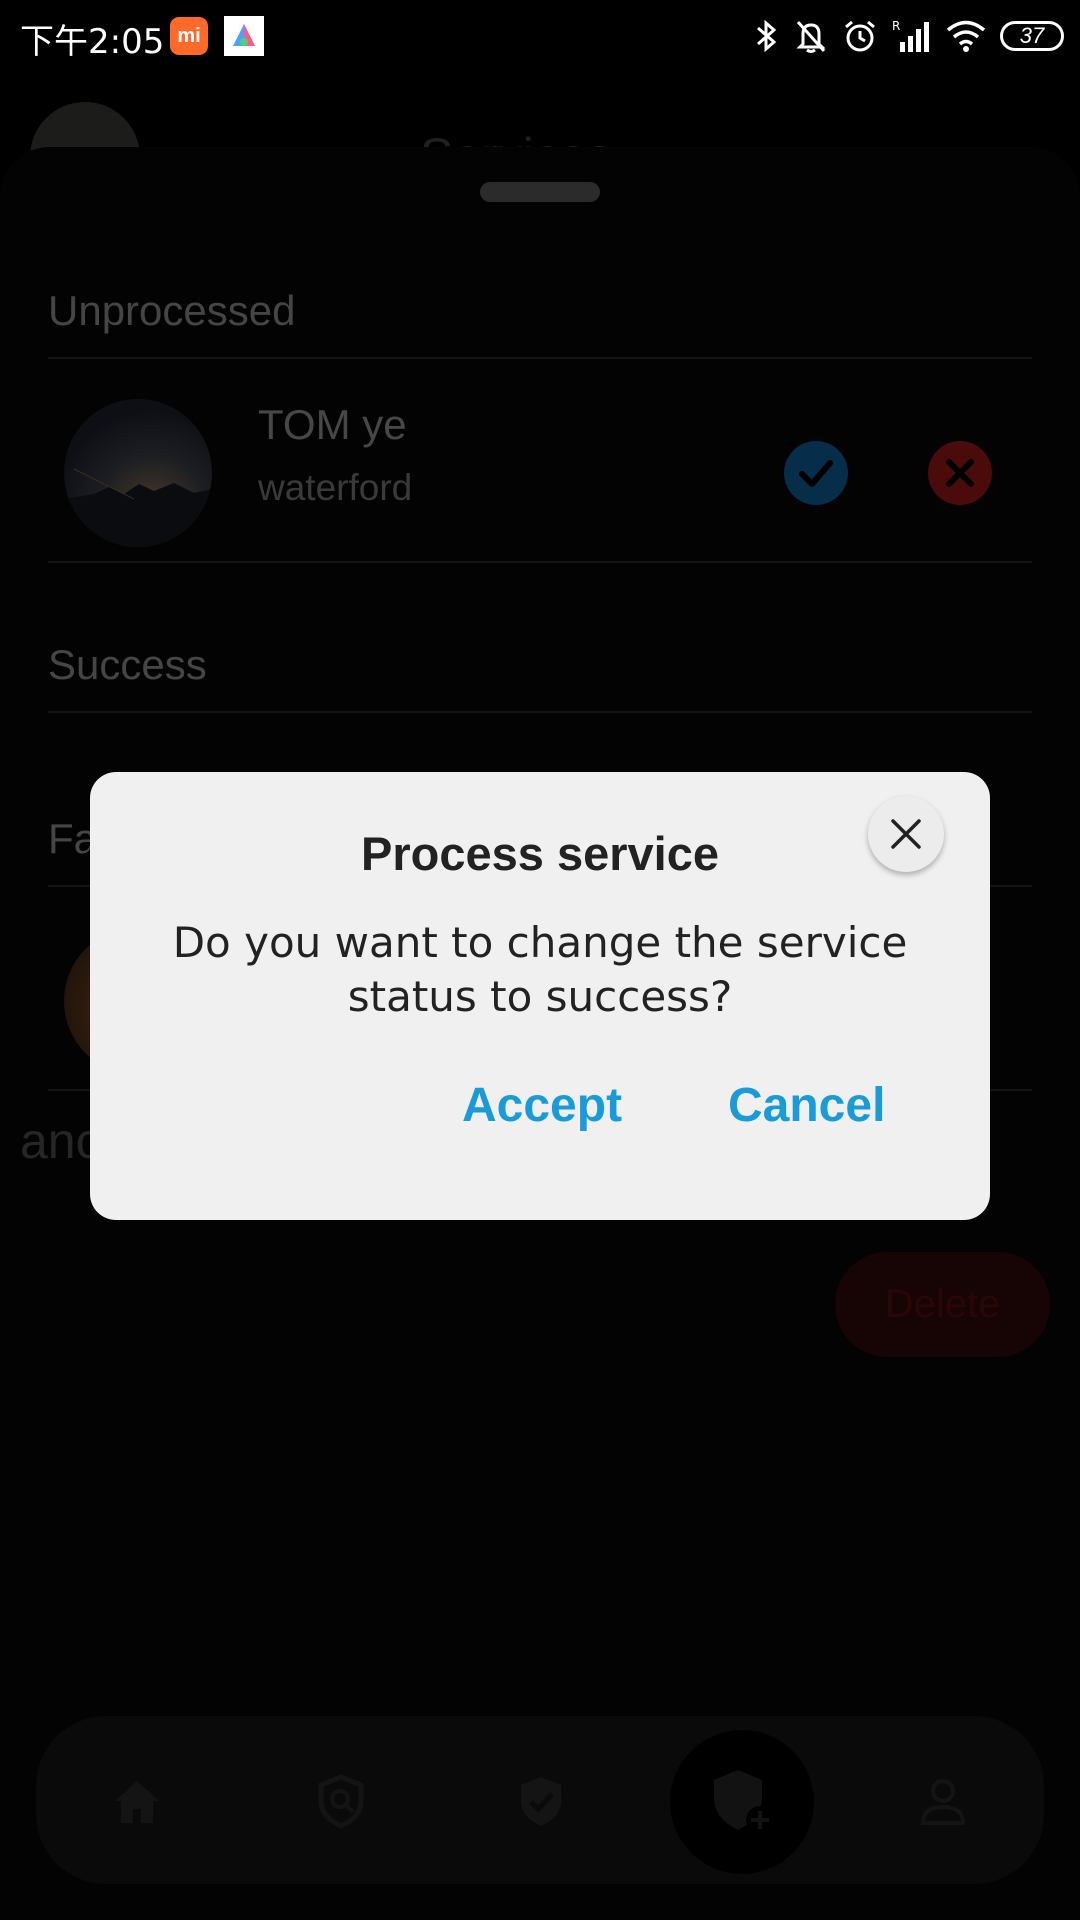  I want to click on approve-button, so click(816, 473).